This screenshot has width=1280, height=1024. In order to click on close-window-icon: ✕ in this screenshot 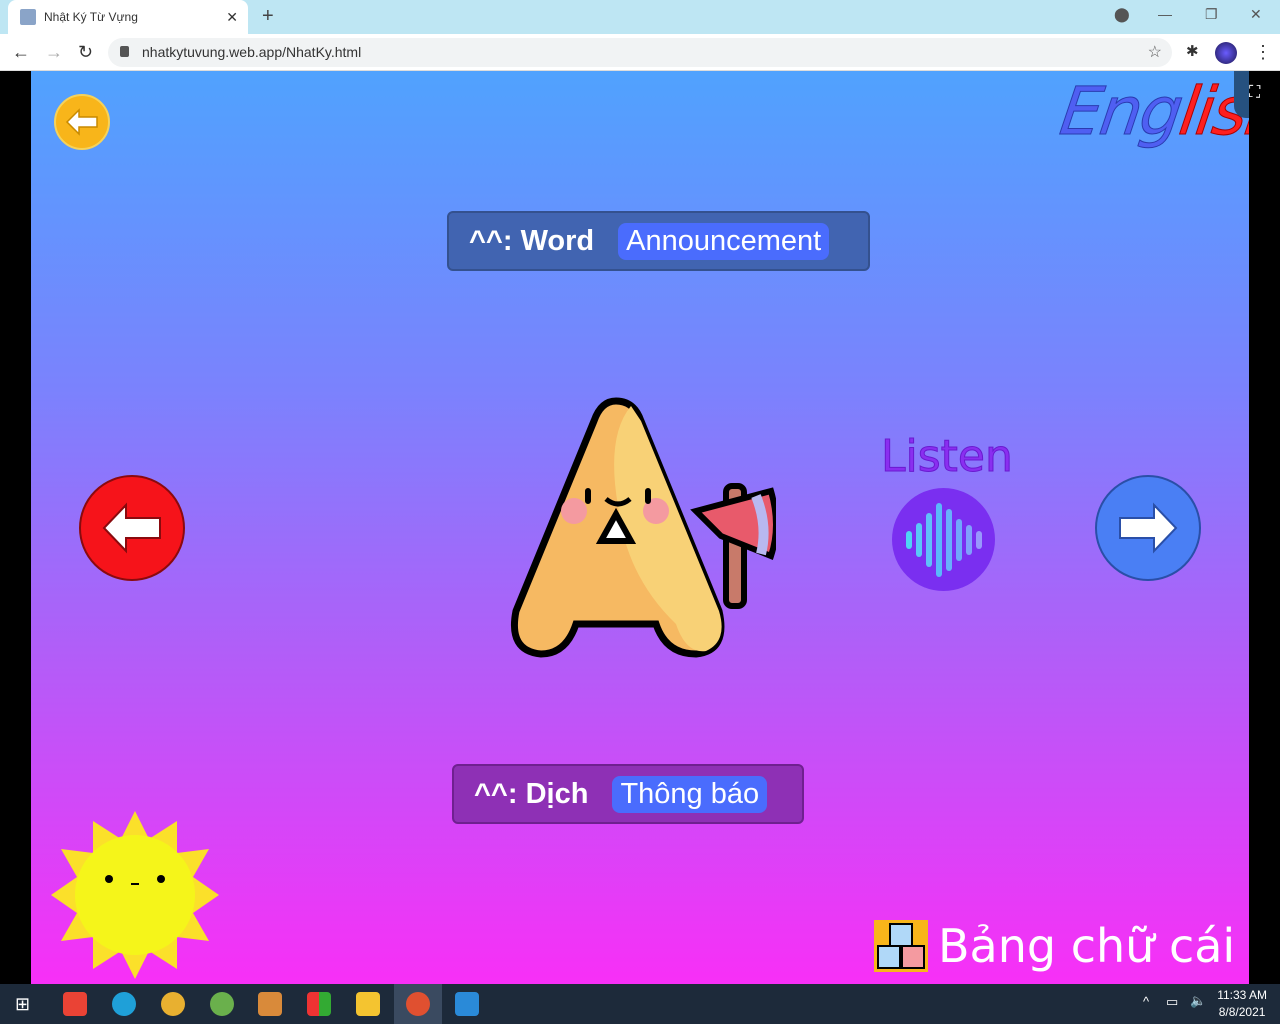, I will do `click(1256, 14)`.